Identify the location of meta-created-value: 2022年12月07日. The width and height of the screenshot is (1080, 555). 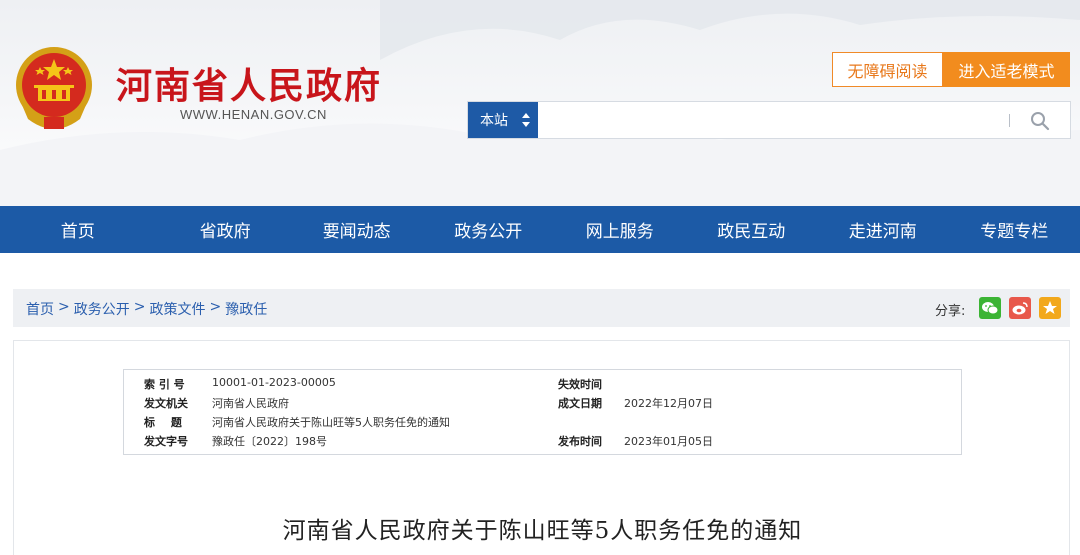
(668, 403).